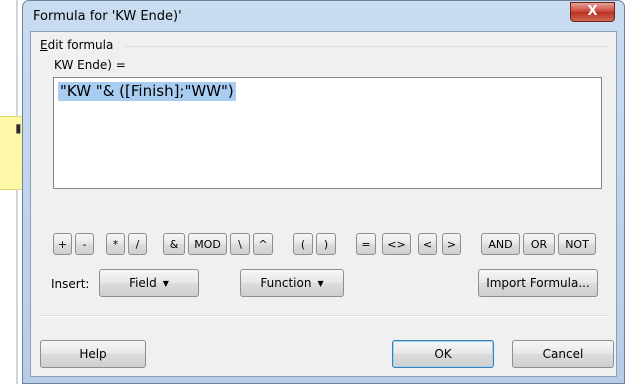  I want to click on operator-less-than-button: <, so click(427, 244).